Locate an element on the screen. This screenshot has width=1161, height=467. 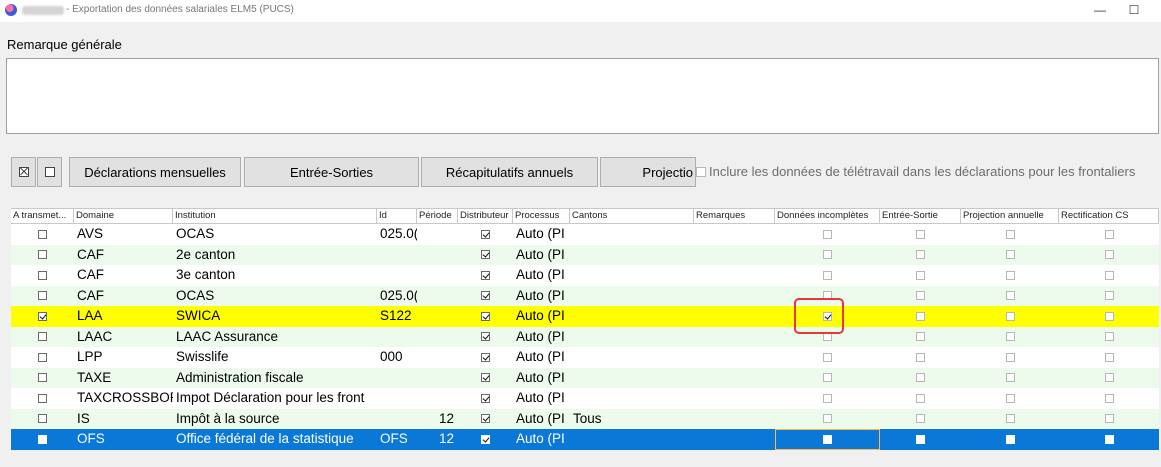
cell-institution: Swisslife is located at coordinates (275, 357).